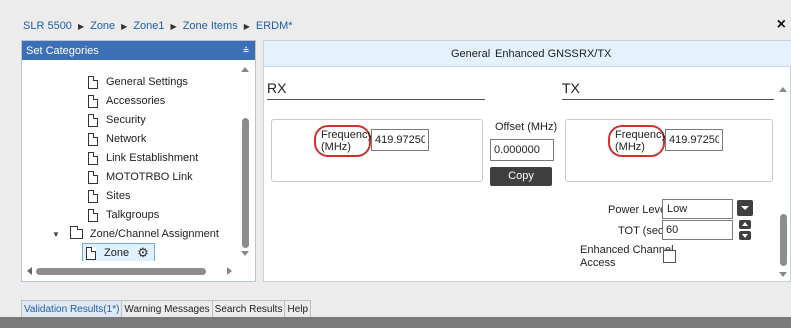 The image size is (791, 328). What do you see at coordinates (697, 230) in the screenshot?
I see `tot-input` at bounding box center [697, 230].